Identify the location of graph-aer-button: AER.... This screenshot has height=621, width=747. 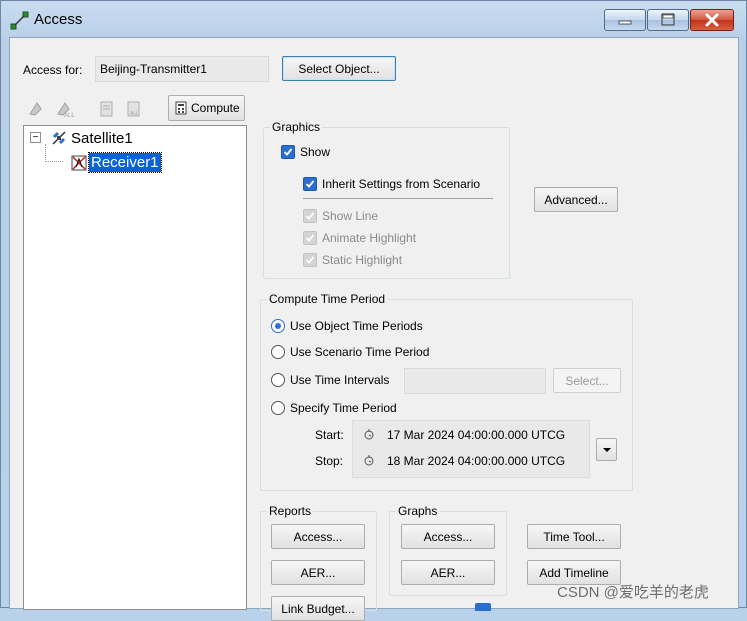
(448, 572).